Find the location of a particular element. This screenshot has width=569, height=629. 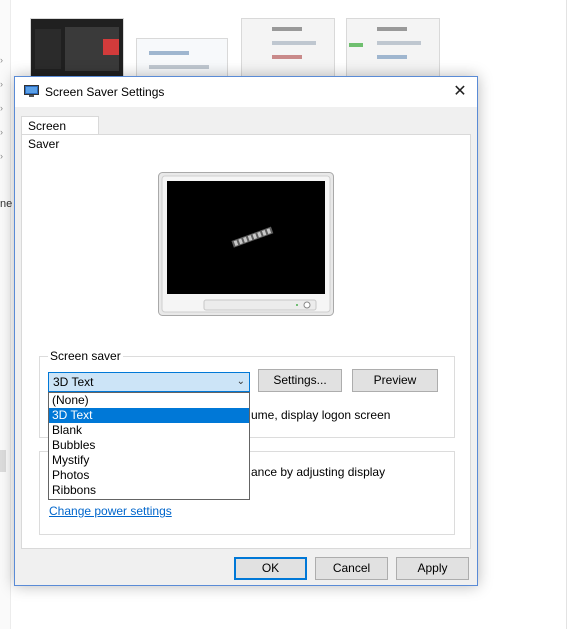

background-partial-text: ne is located at coordinates (6, 204).